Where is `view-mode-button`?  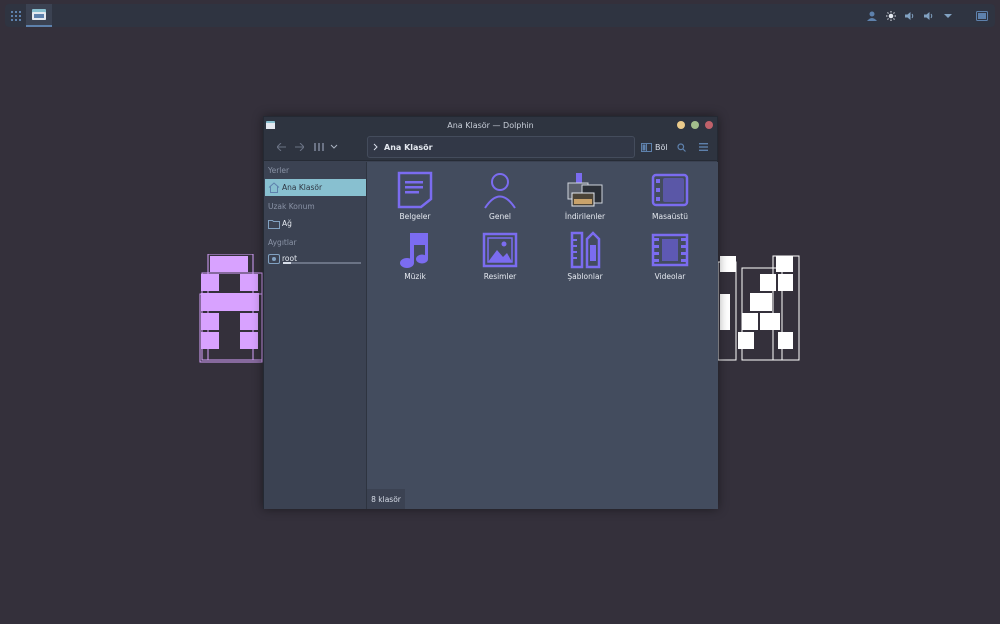
view-mode-button is located at coordinates (319, 147).